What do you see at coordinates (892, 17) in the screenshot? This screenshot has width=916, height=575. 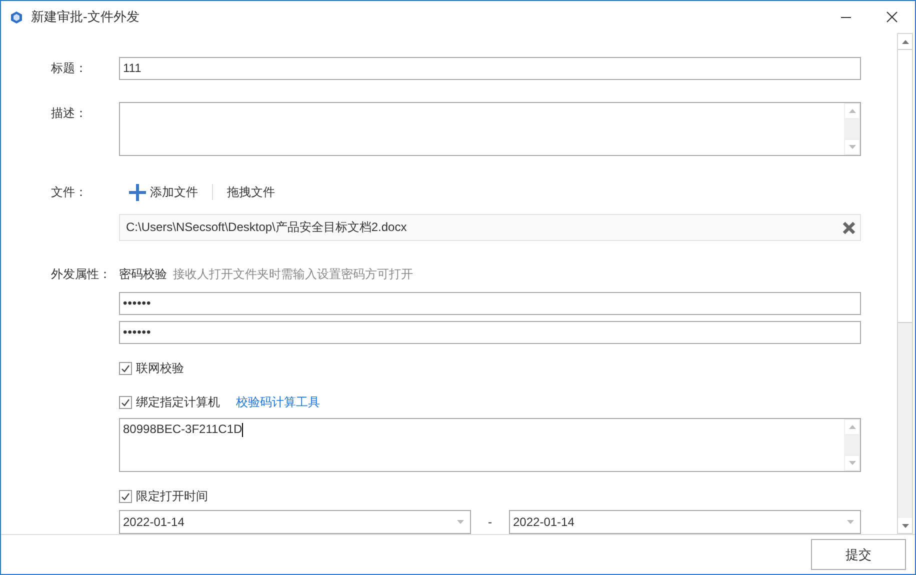 I see `close-icon` at bounding box center [892, 17].